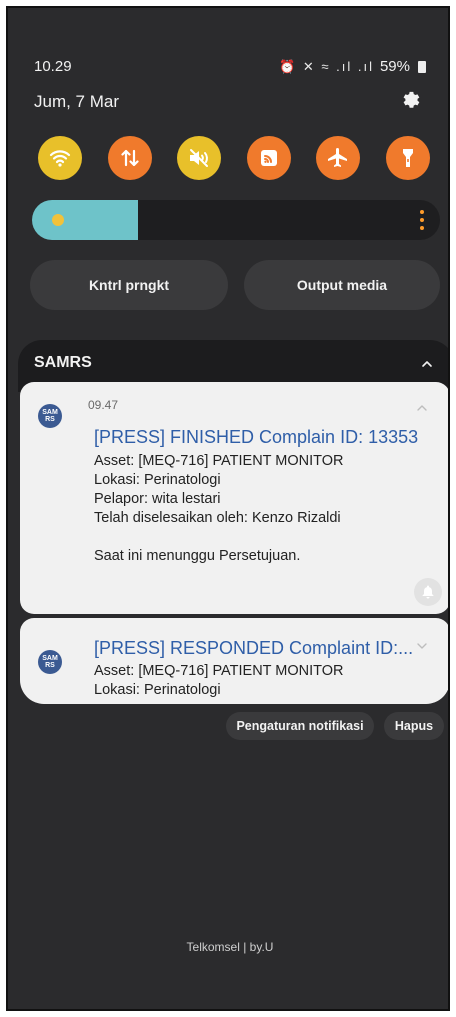 The image size is (456, 1017). What do you see at coordinates (342, 285) in the screenshot?
I see `media-output-button: Output media` at bounding box center [342, 285].